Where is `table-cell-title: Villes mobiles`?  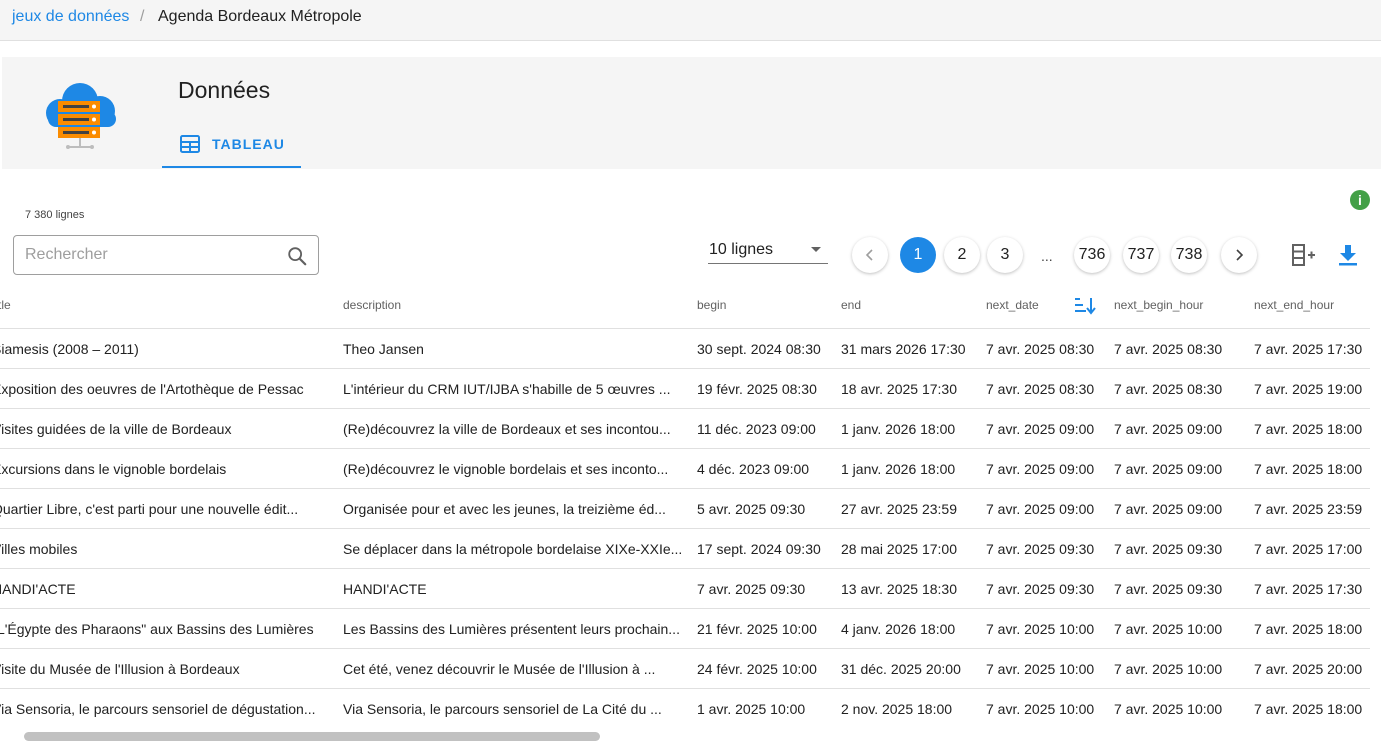 table-cell-title: Villes mobiles is located at coordinates (39, 549).